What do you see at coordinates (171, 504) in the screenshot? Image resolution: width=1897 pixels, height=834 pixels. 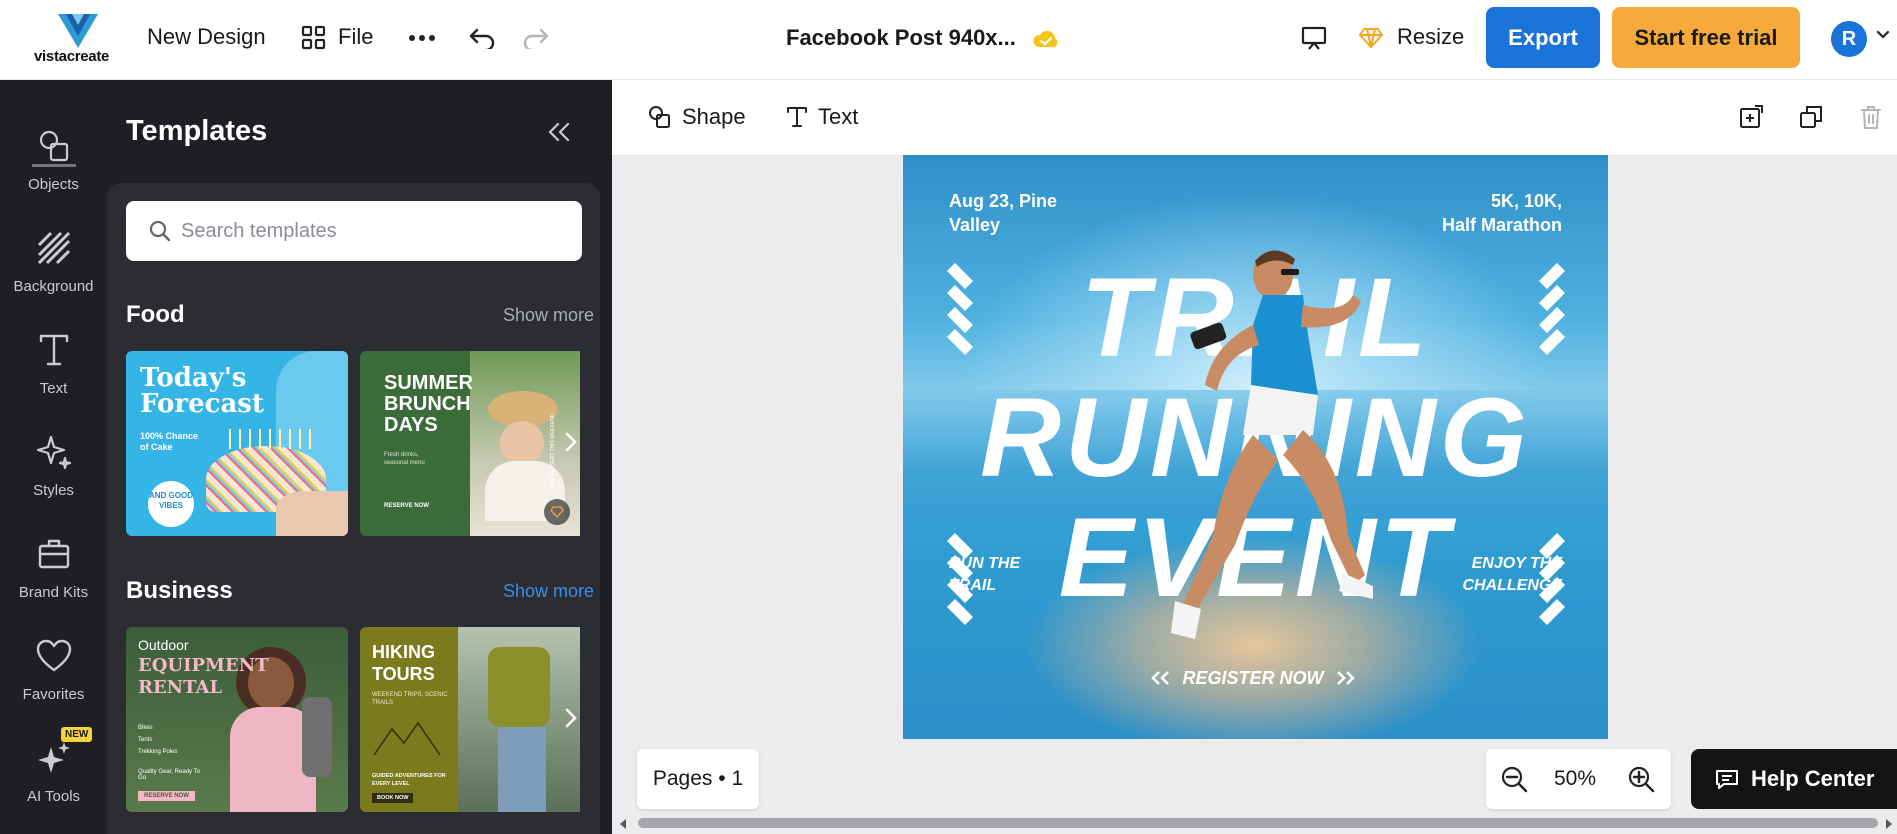 I see `card-badge: AND GOOD VIBES` at bounding box center [171, 504].